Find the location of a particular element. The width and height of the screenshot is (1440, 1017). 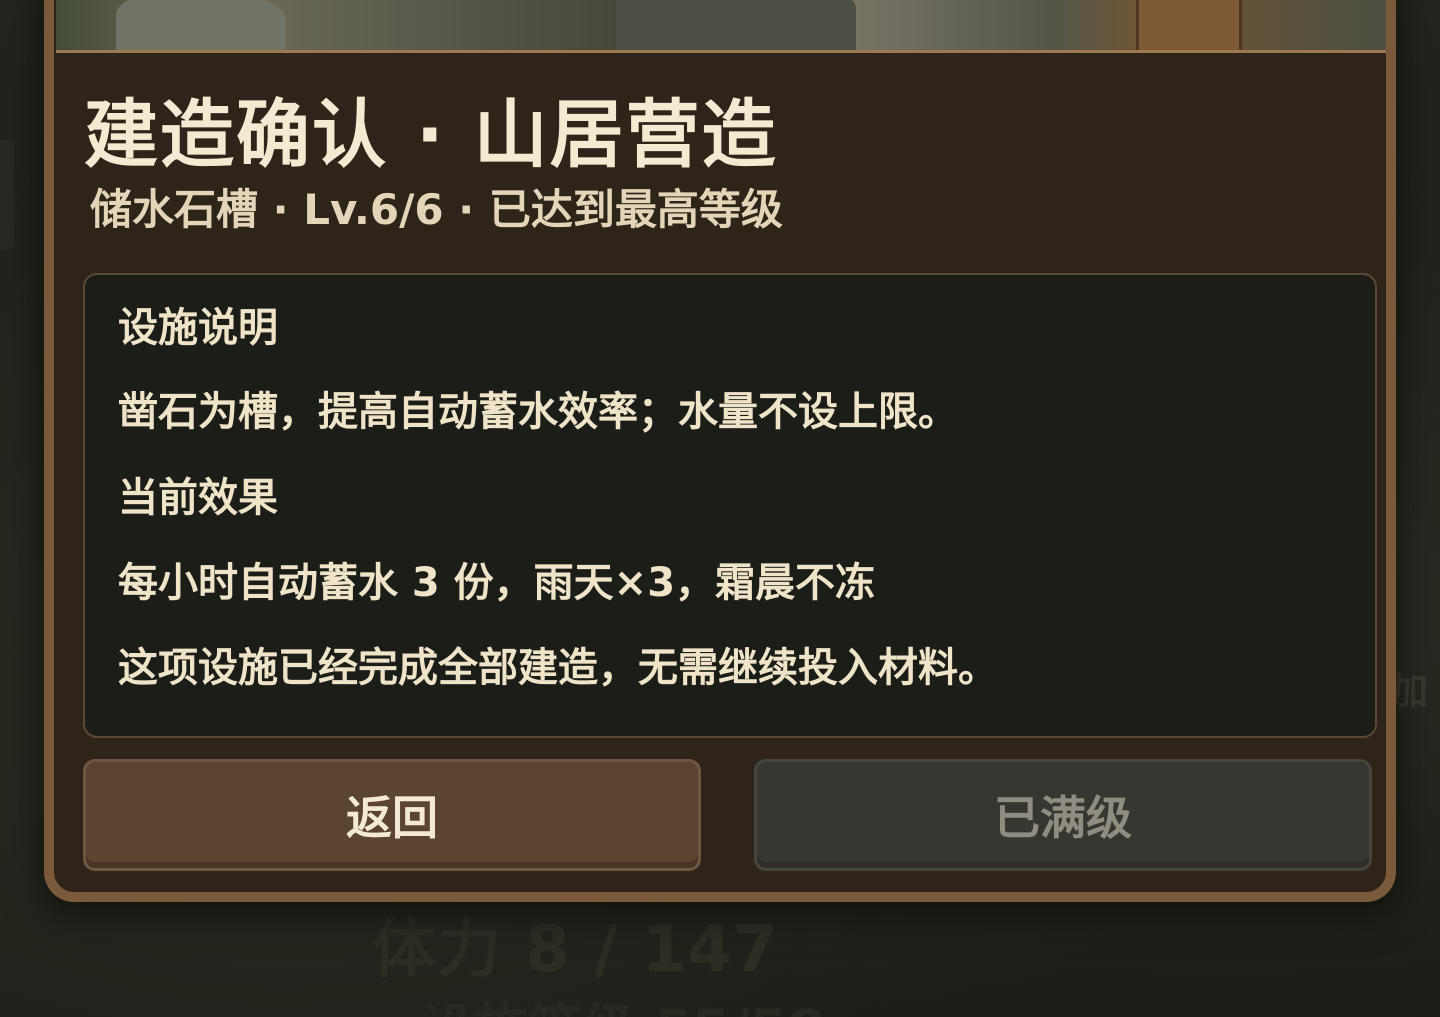

background-side-tab is located at coordinates (7, 195).